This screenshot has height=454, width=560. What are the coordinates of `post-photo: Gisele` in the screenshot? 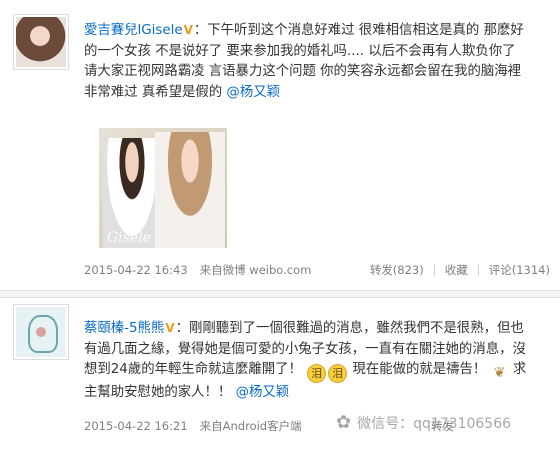 It's located at (163, 188).